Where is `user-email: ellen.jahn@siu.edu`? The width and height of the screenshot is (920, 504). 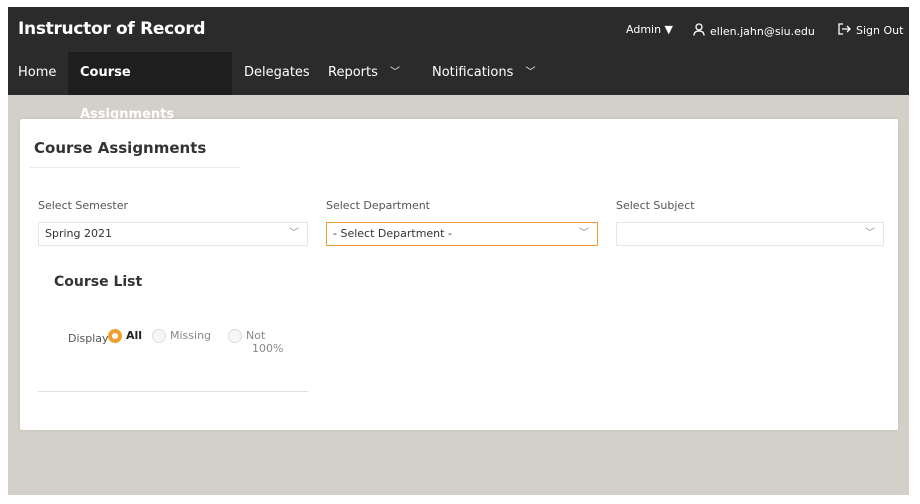
user-email: ellen.jahn@siu.edu is located at coordinates (762, 31).